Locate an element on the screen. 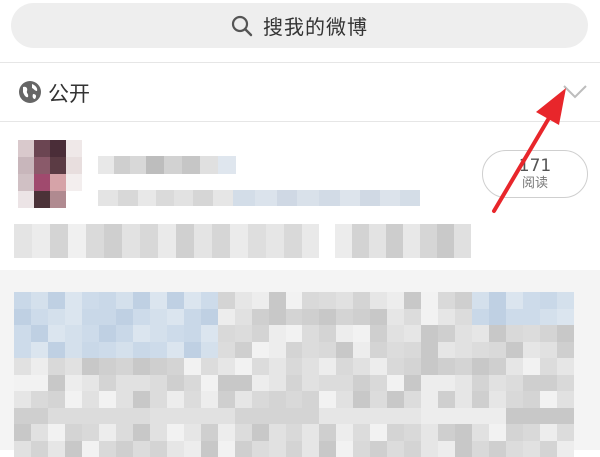  chevron-down-icon is located at coordinates (575, 94).